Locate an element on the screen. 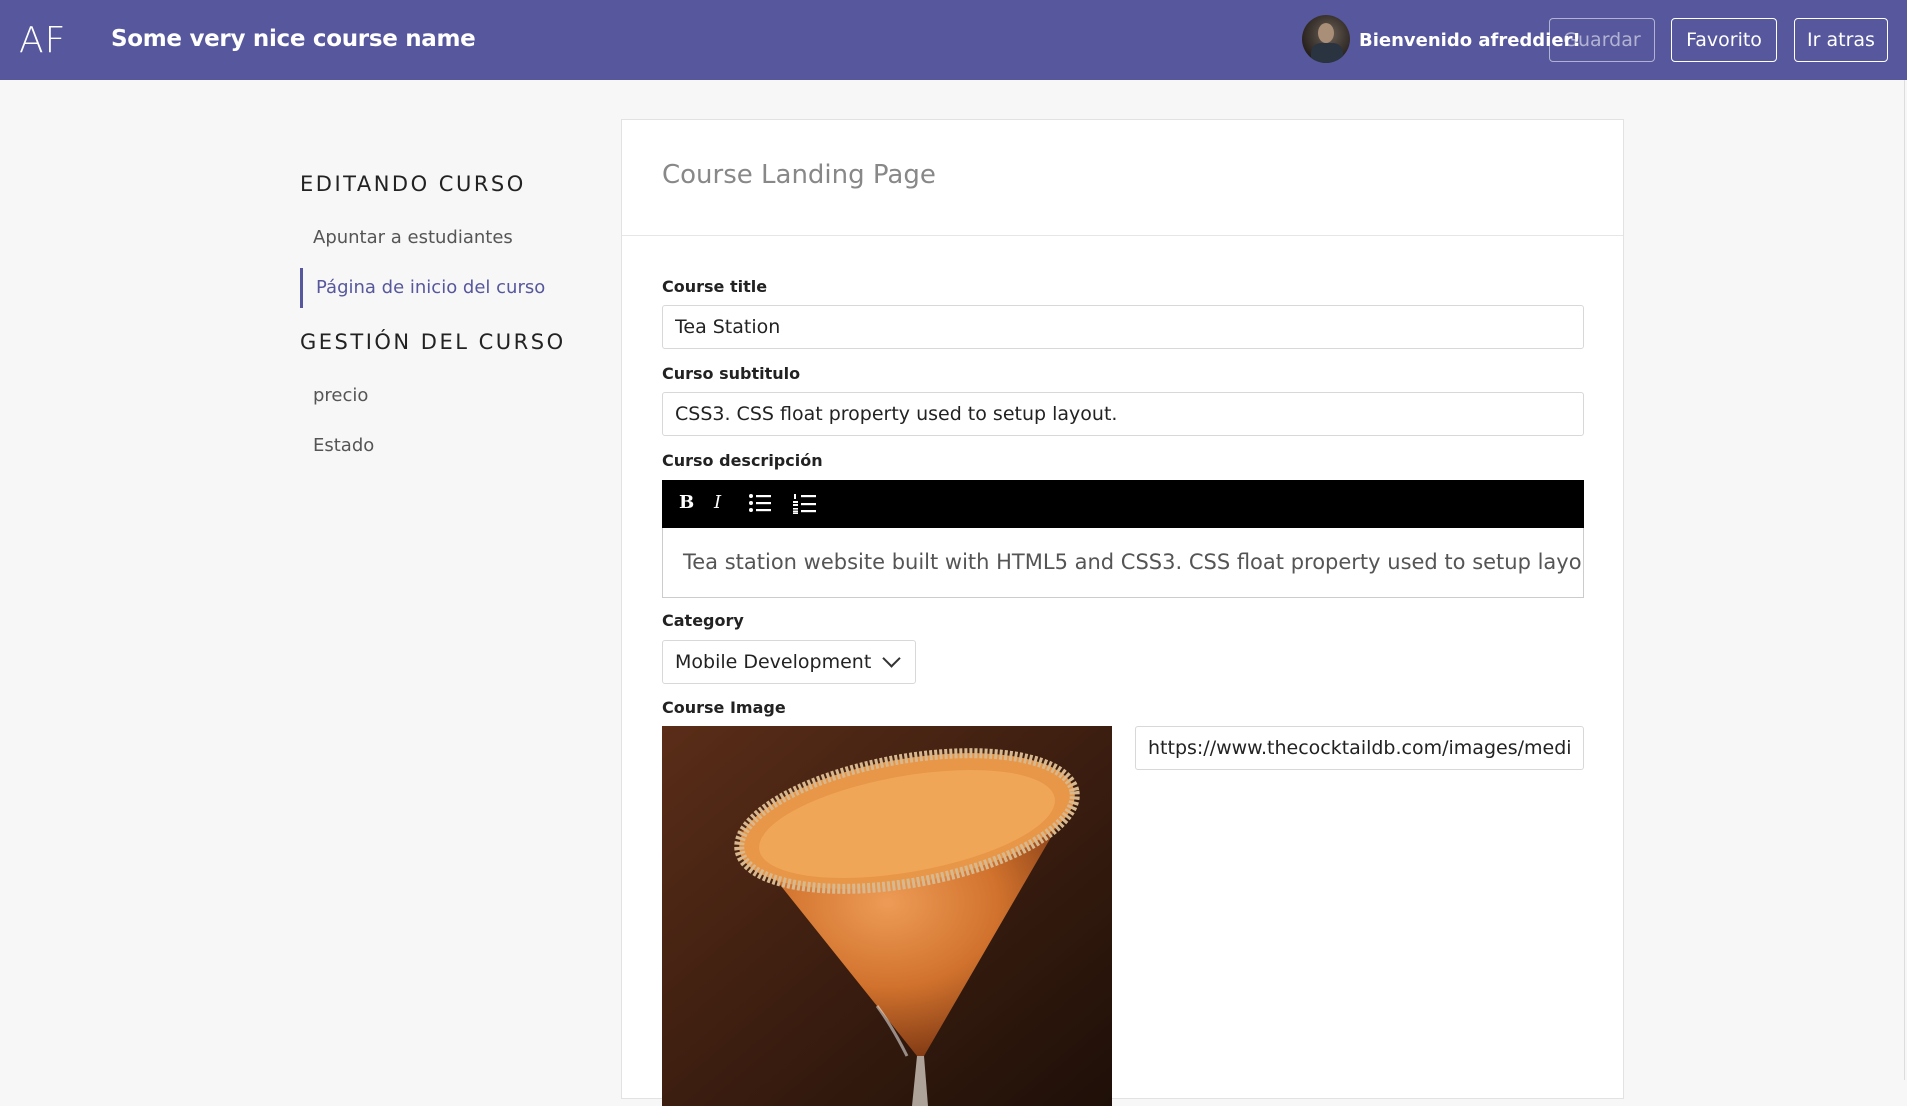 The height and width of the screenshot is (1106, 1907). cocktail-image is located at coordinates (887, 916).